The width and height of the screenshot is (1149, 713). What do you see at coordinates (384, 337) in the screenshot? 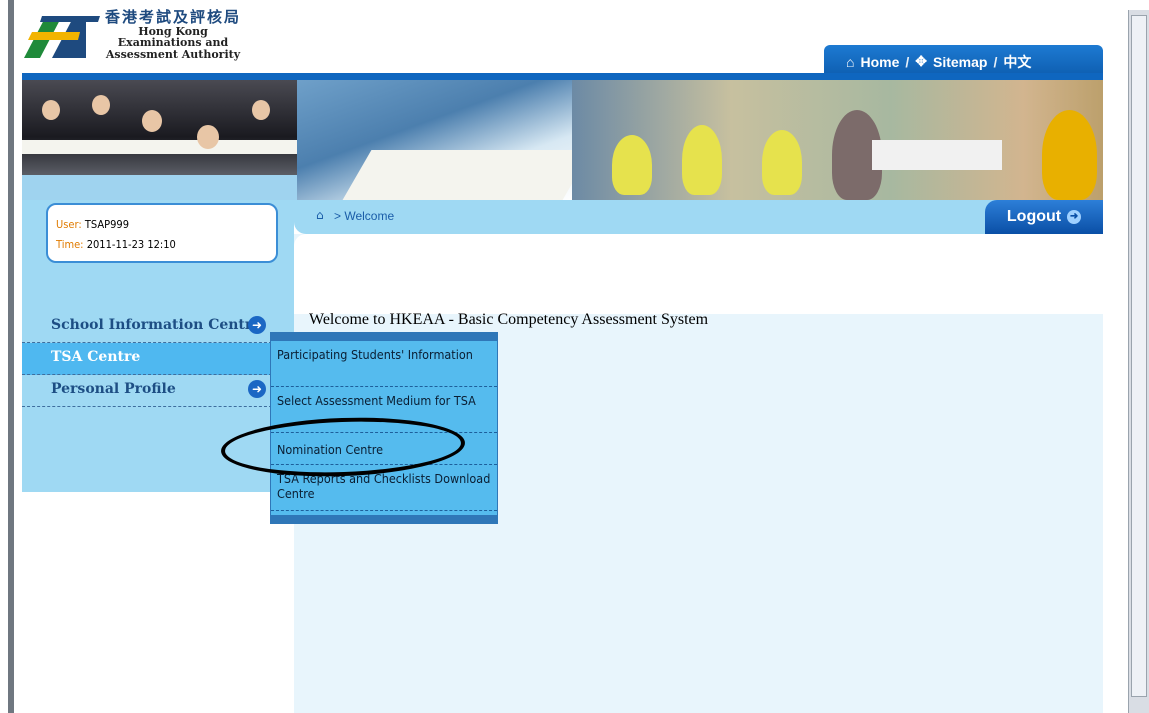
I see `submenu-top-strip` at bounding box center [384, 337].